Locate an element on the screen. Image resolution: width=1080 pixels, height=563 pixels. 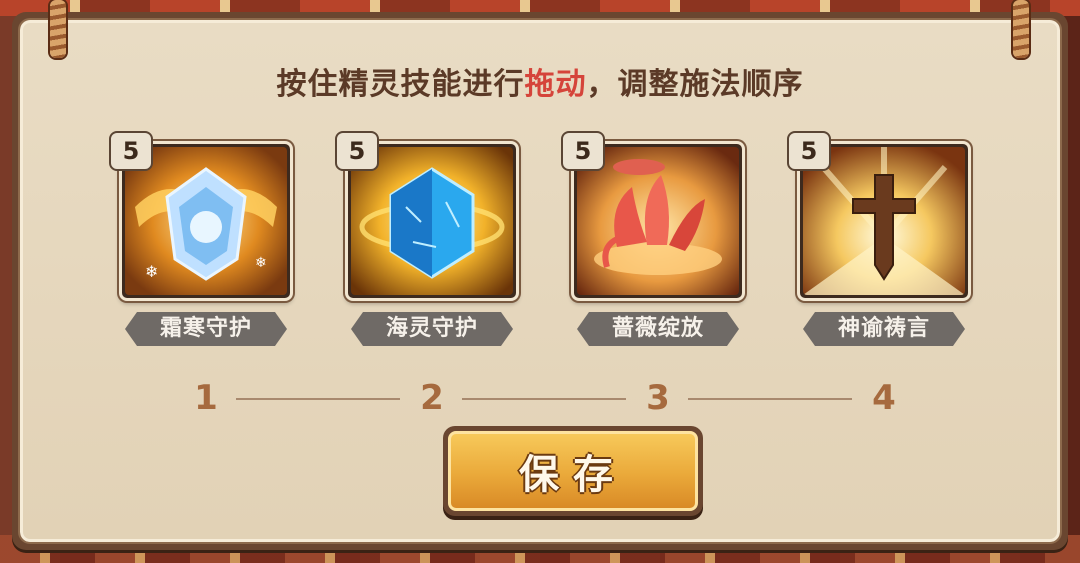
instruction-text: 按住精灵技能进行拖动，调整施法顺序 is located at coordinates (540, 81).